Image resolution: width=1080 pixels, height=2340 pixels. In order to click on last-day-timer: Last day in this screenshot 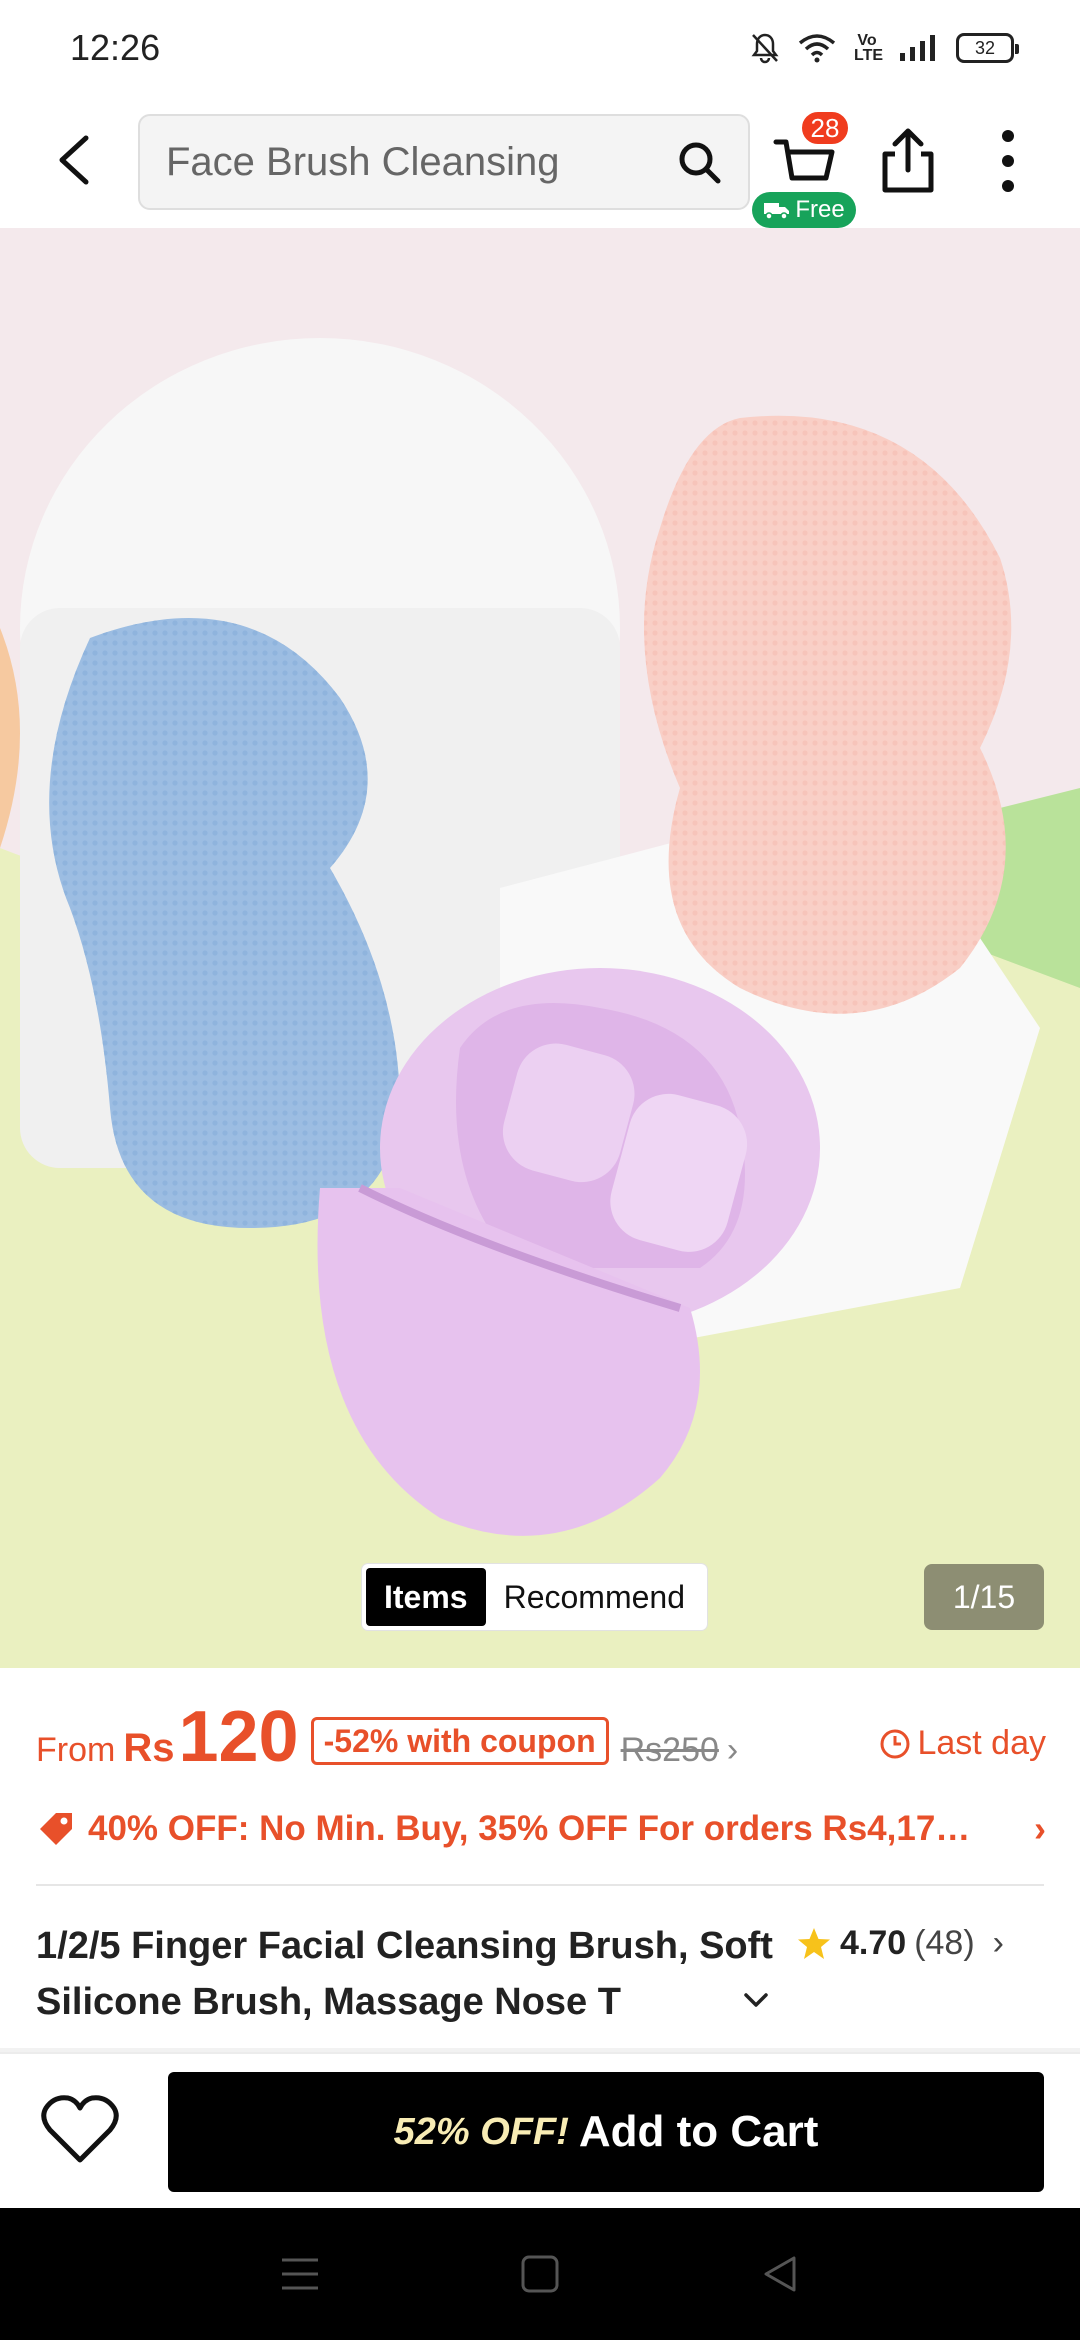, I will do `click(962, 1743)`.